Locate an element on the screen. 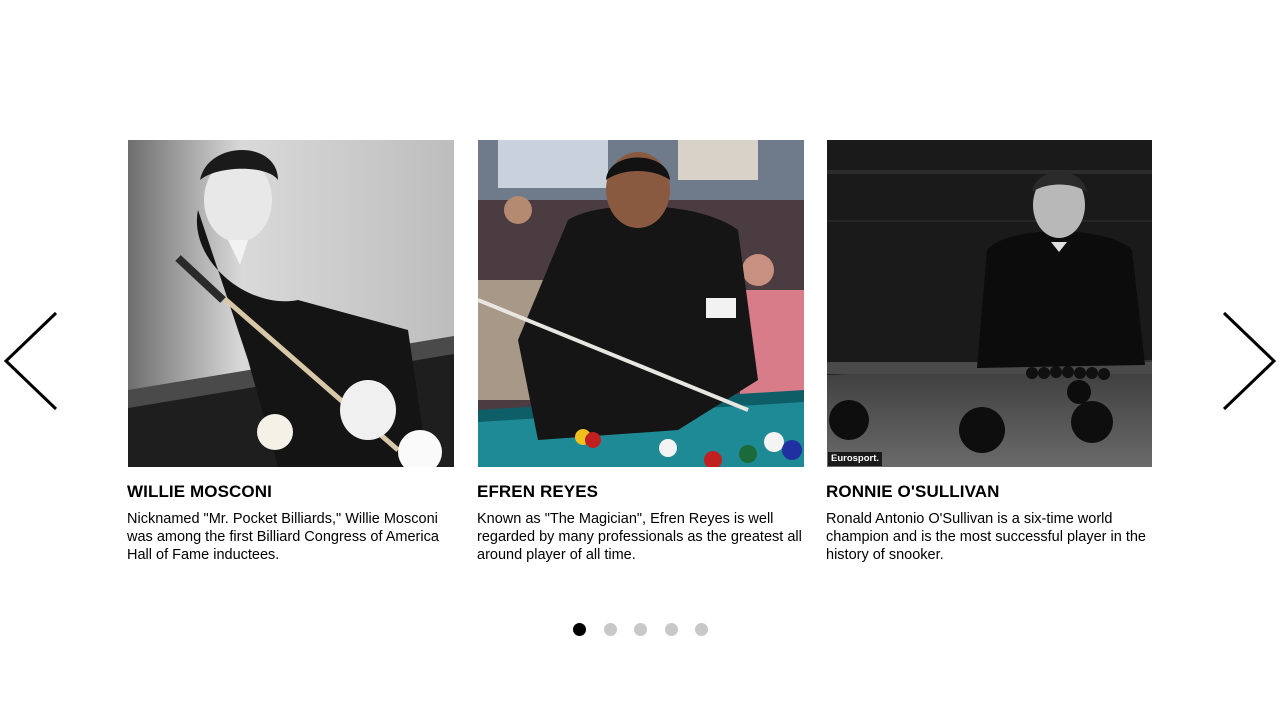 This screenshot has height=720, width=1280. carousel-pagination is located at coordinates (640, 629).